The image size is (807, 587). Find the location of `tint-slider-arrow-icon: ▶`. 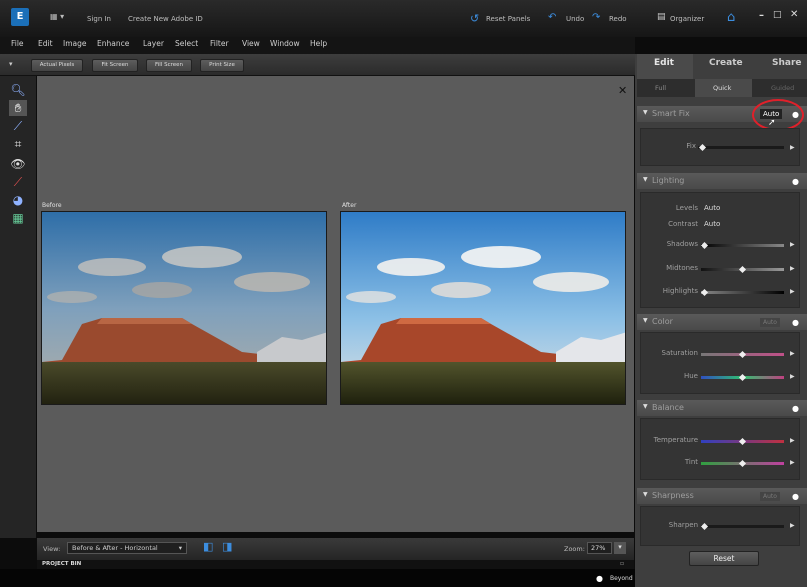

tint-slider-arrow-icon: ▶ is located at coordinates (792, 462).